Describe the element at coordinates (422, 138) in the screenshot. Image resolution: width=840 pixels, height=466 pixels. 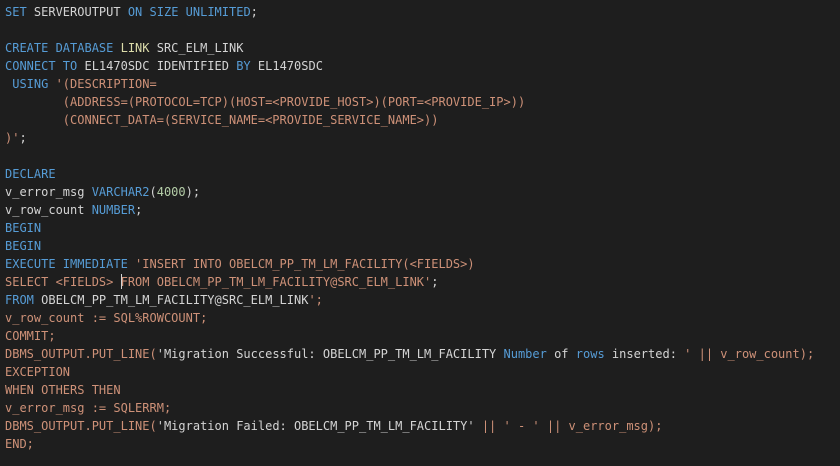
I see `code-line: )';` at that location.